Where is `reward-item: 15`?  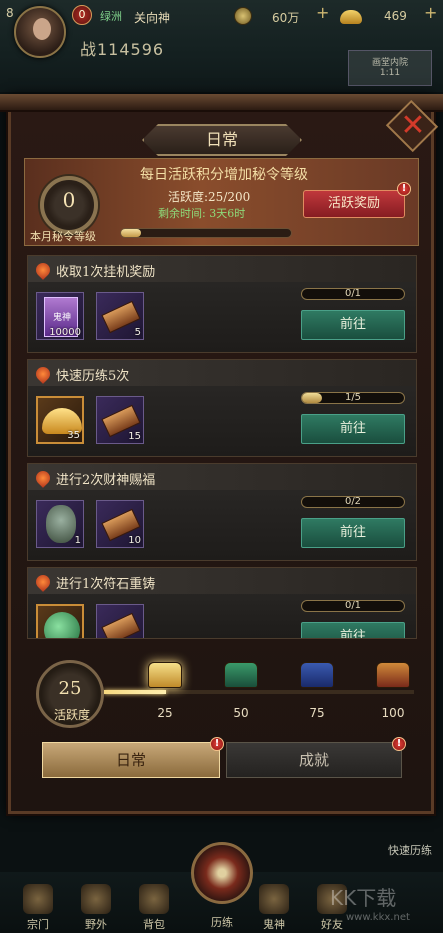
reward-item: 15 is located at coordinates (120, 420).